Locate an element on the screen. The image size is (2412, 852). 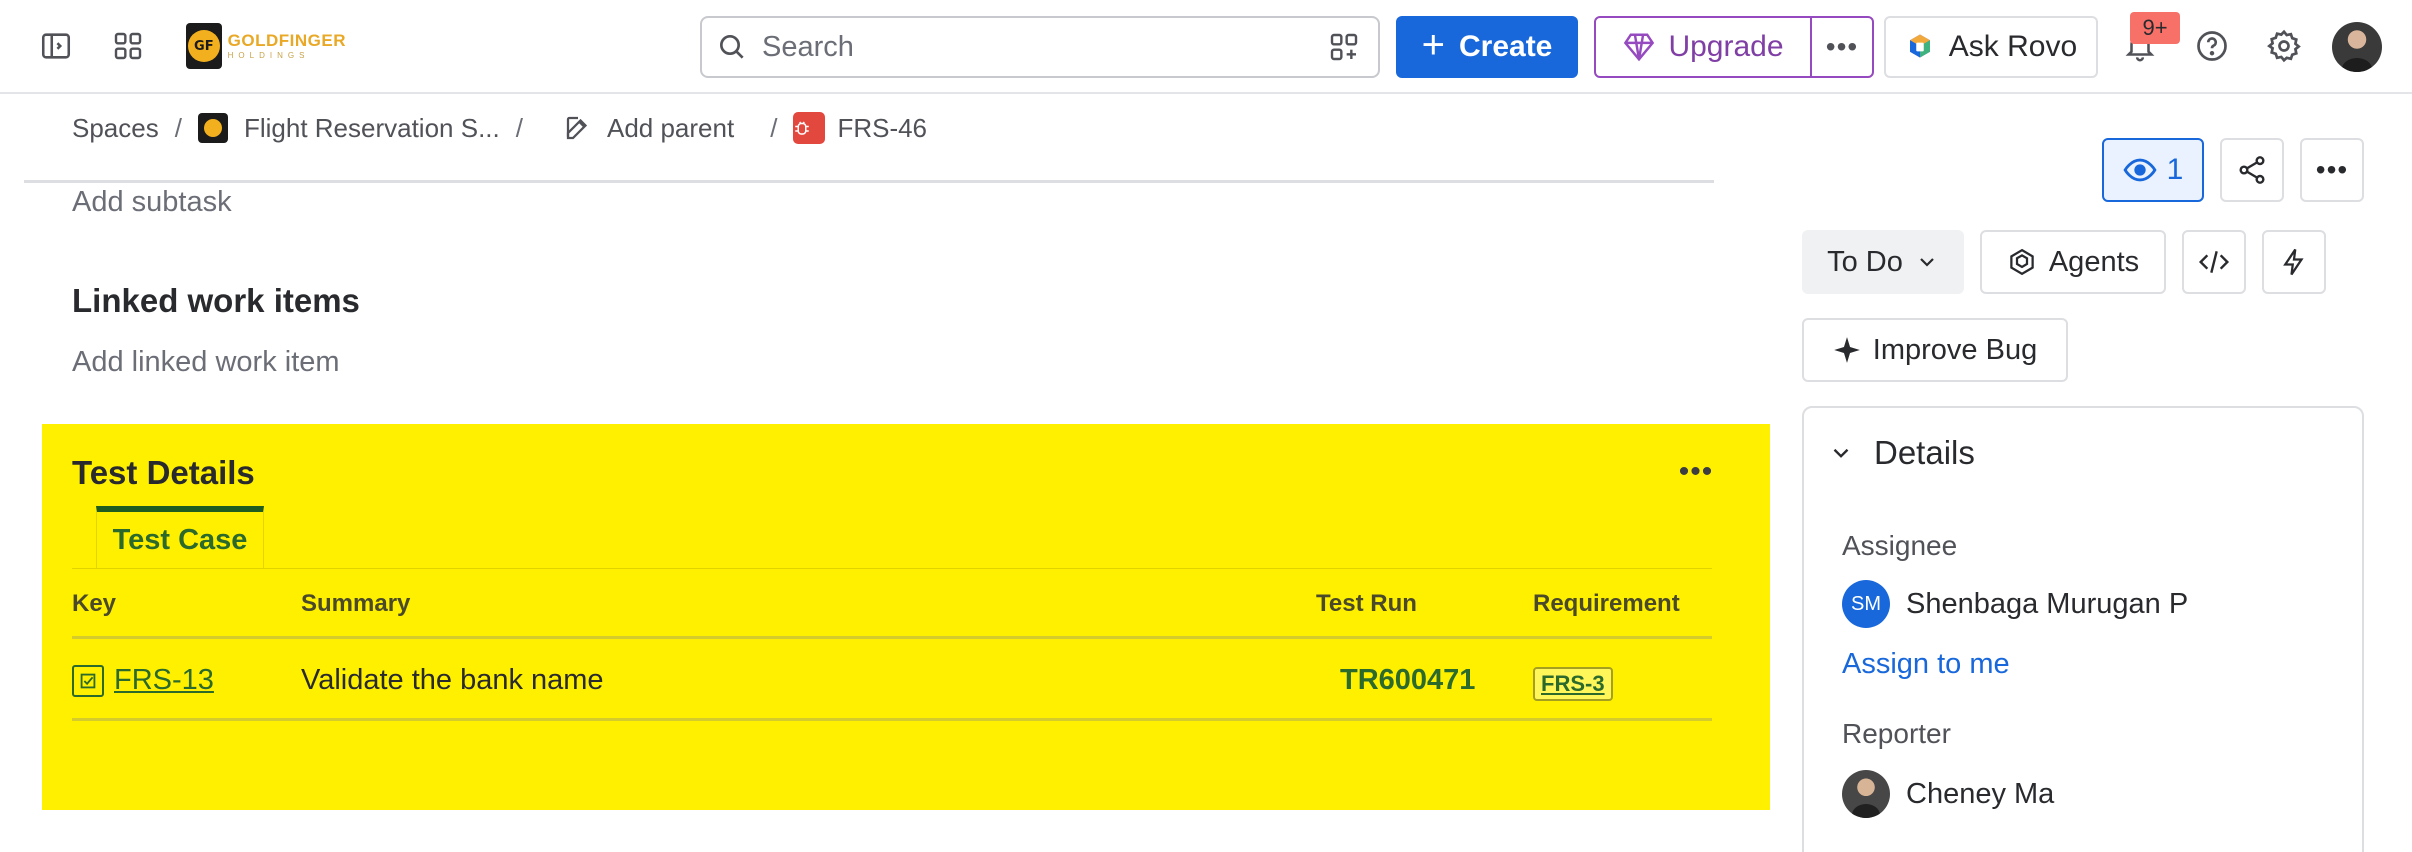
tab-test-case: Test Case is located at coordinates (180, 537).